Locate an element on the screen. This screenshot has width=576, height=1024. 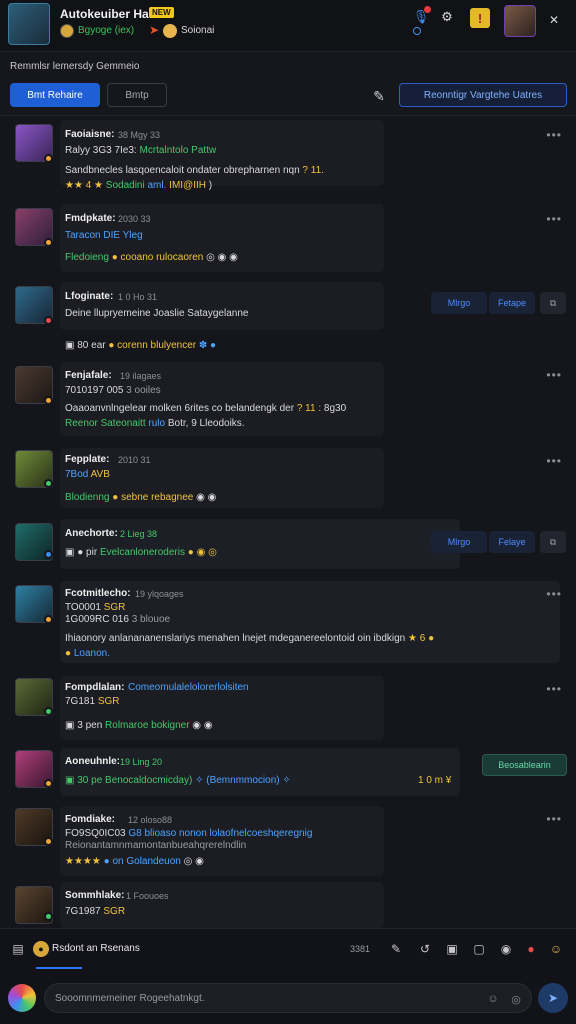
message-line: Ralyy 3G3 7Ie3: Mcrtalntolo Pattw is located at coordinates (140, 150).